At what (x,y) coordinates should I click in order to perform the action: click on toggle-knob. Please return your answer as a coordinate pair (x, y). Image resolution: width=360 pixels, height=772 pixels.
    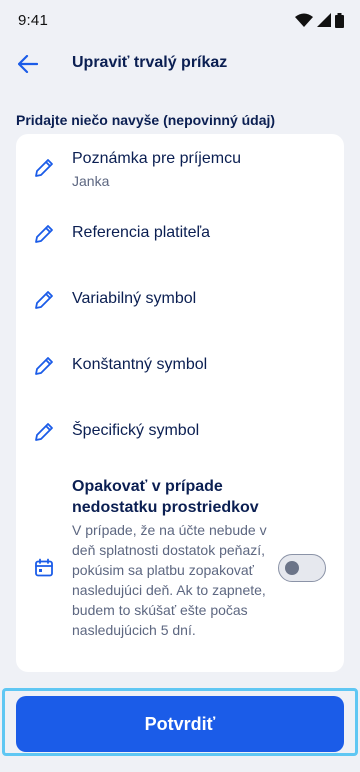
    Looking at the image, I should click on (292, 568).